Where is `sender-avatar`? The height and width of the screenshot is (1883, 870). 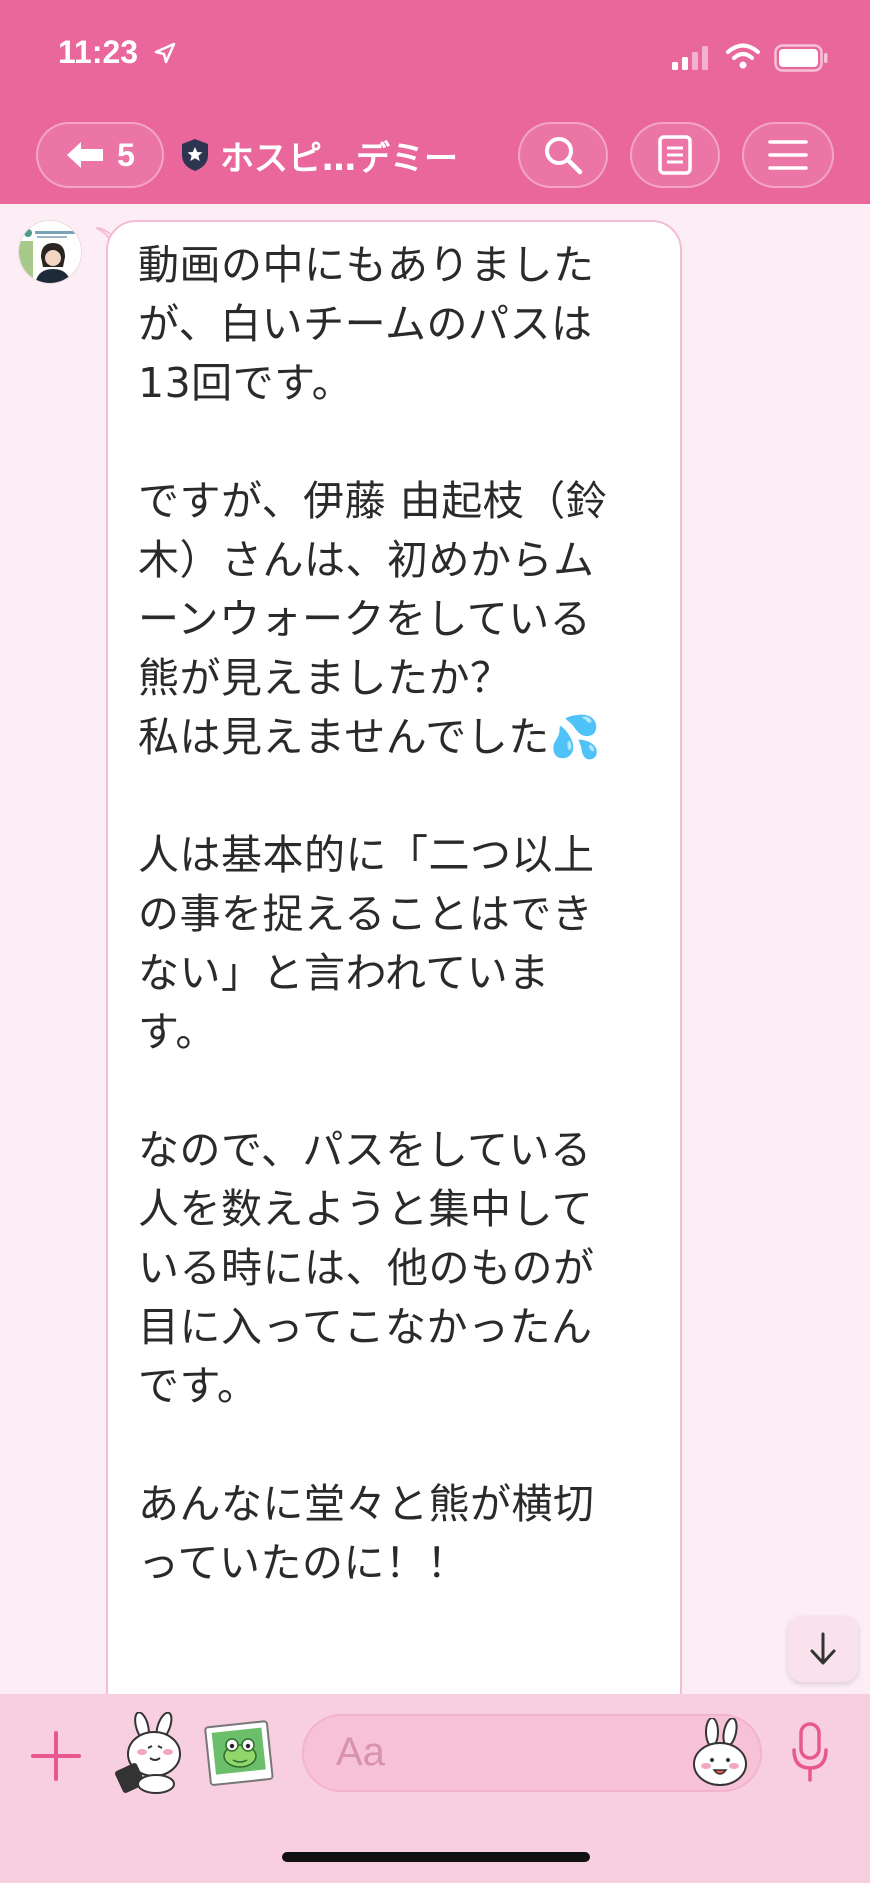 sender-avatar is located at coordinates (50, 252).